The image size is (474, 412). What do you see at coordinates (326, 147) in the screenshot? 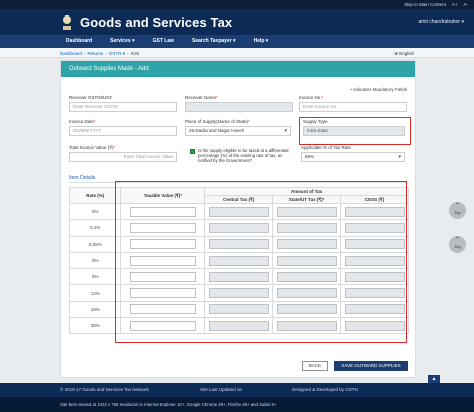
I see `applicable-pct-label: Applicable % of Tax Rate` at bounding box center [326, 147].